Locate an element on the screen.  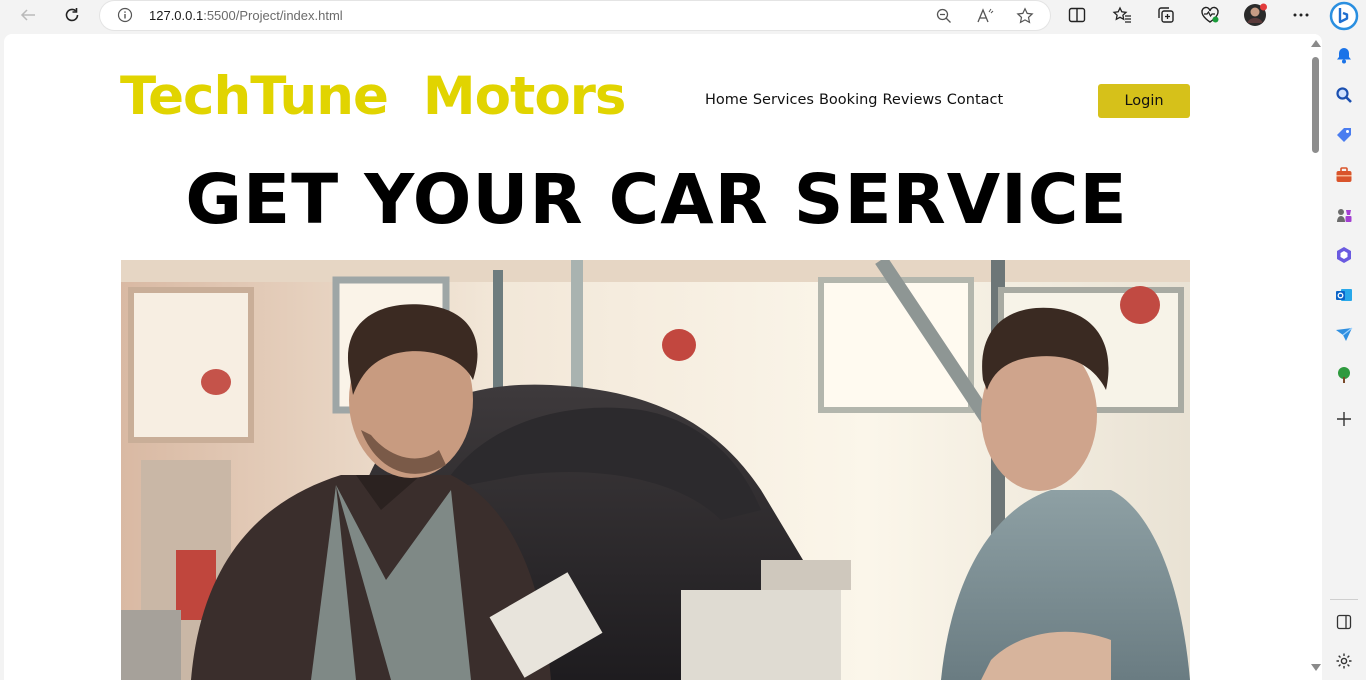
url-host: 127.0.0.1 is located at coordinates (176, 15).